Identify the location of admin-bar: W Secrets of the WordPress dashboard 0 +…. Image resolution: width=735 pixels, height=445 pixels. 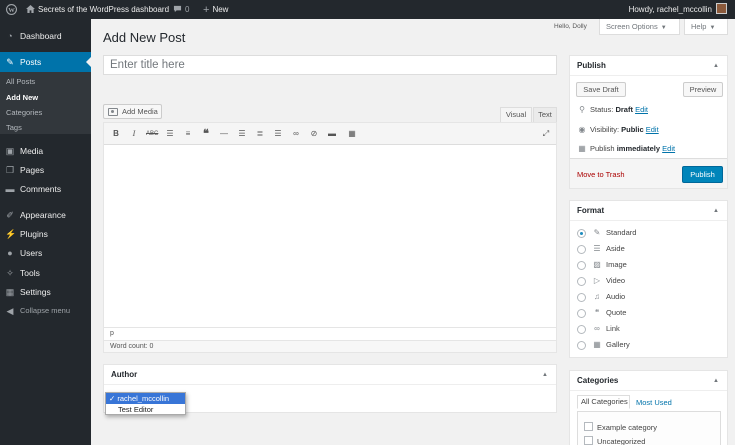
(367, 9).